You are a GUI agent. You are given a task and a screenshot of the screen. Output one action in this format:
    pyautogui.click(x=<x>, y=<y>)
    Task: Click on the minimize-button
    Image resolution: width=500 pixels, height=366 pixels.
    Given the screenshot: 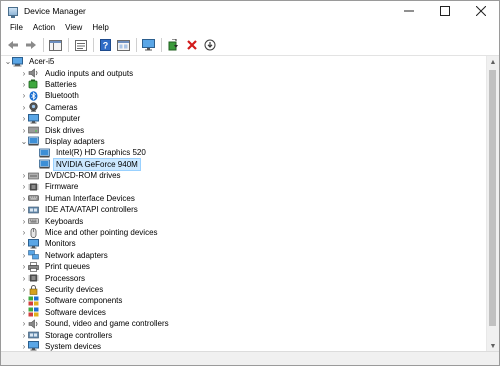 What is the action you would take?
    pyautogui.click(x=409, y=11)
    